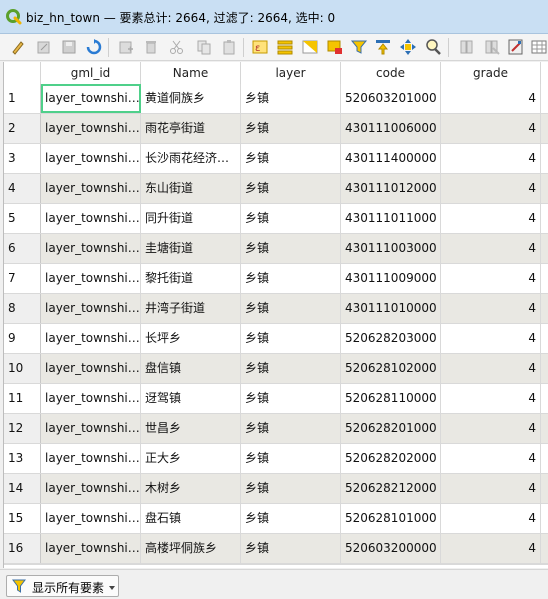 The width and height of the screenshot is (548, 599). Describe the element at coordinates (22, 308) in the screenshot. I see `row-number: 8` at that location.